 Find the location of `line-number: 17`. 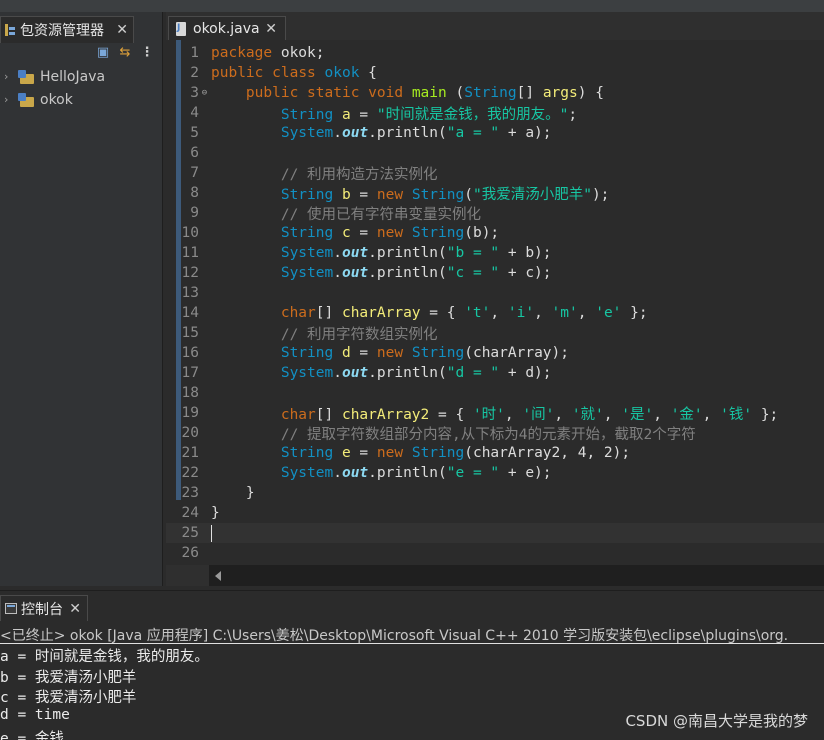

line-number: 17 is located at coordinates (190, 373).